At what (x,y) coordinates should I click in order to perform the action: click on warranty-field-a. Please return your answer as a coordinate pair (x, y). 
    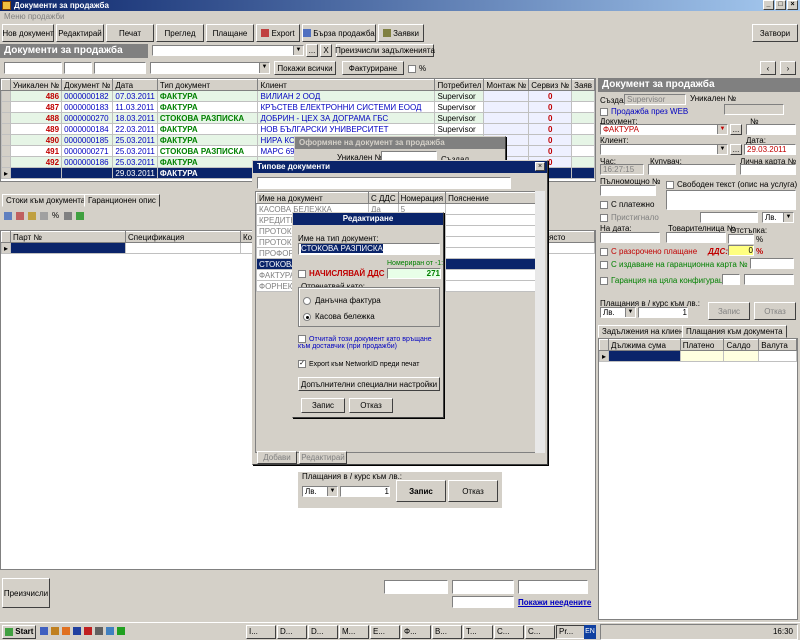
    Looking at the image, I should click on (731, 279).